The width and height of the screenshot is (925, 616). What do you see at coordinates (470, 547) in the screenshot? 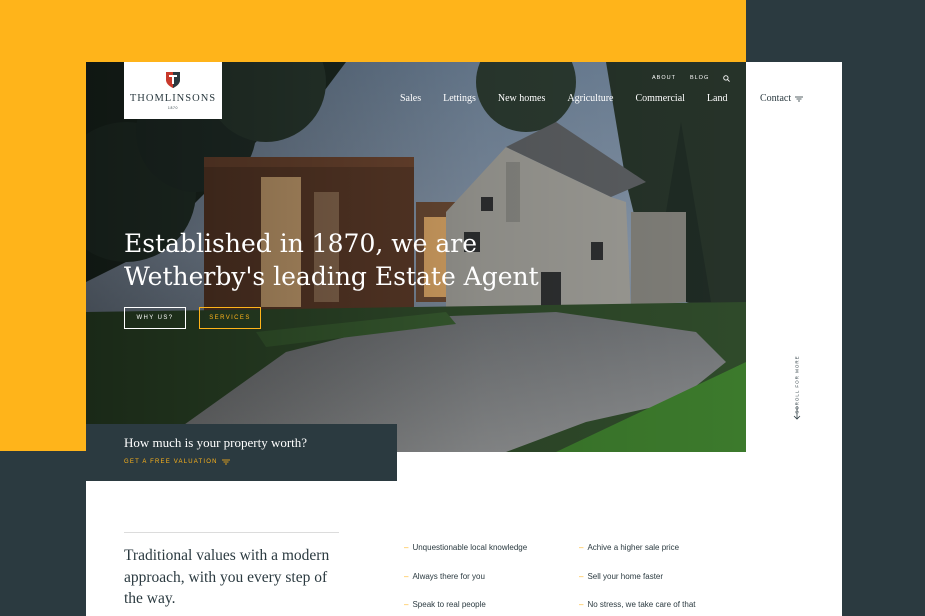
I see `feature-label: Unquestionable local knowledge` at bounding box center [470, 547].